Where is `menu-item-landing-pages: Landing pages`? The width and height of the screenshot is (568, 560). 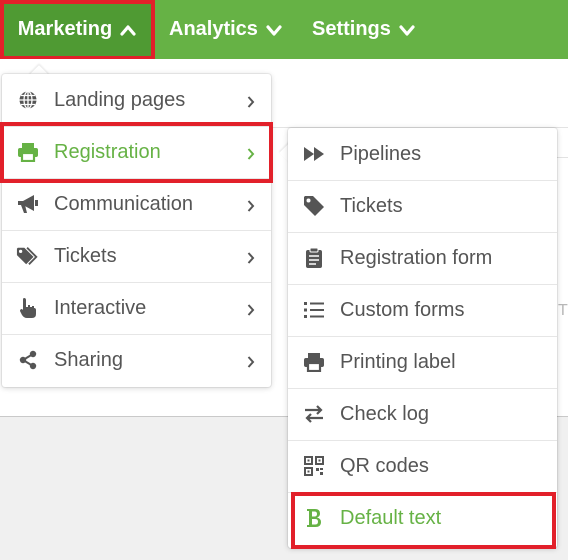
menu-item-landing-pages: Landing pages is located at coordinates (136, 100).